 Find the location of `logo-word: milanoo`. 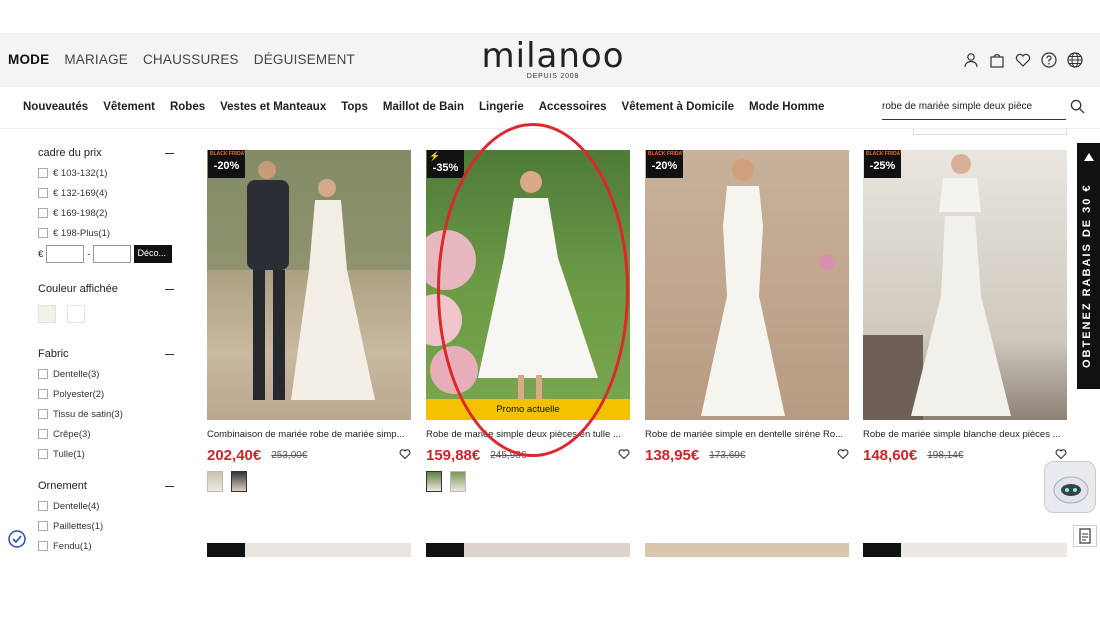

logo-word: milanoo is located at coordinates (553, 56).